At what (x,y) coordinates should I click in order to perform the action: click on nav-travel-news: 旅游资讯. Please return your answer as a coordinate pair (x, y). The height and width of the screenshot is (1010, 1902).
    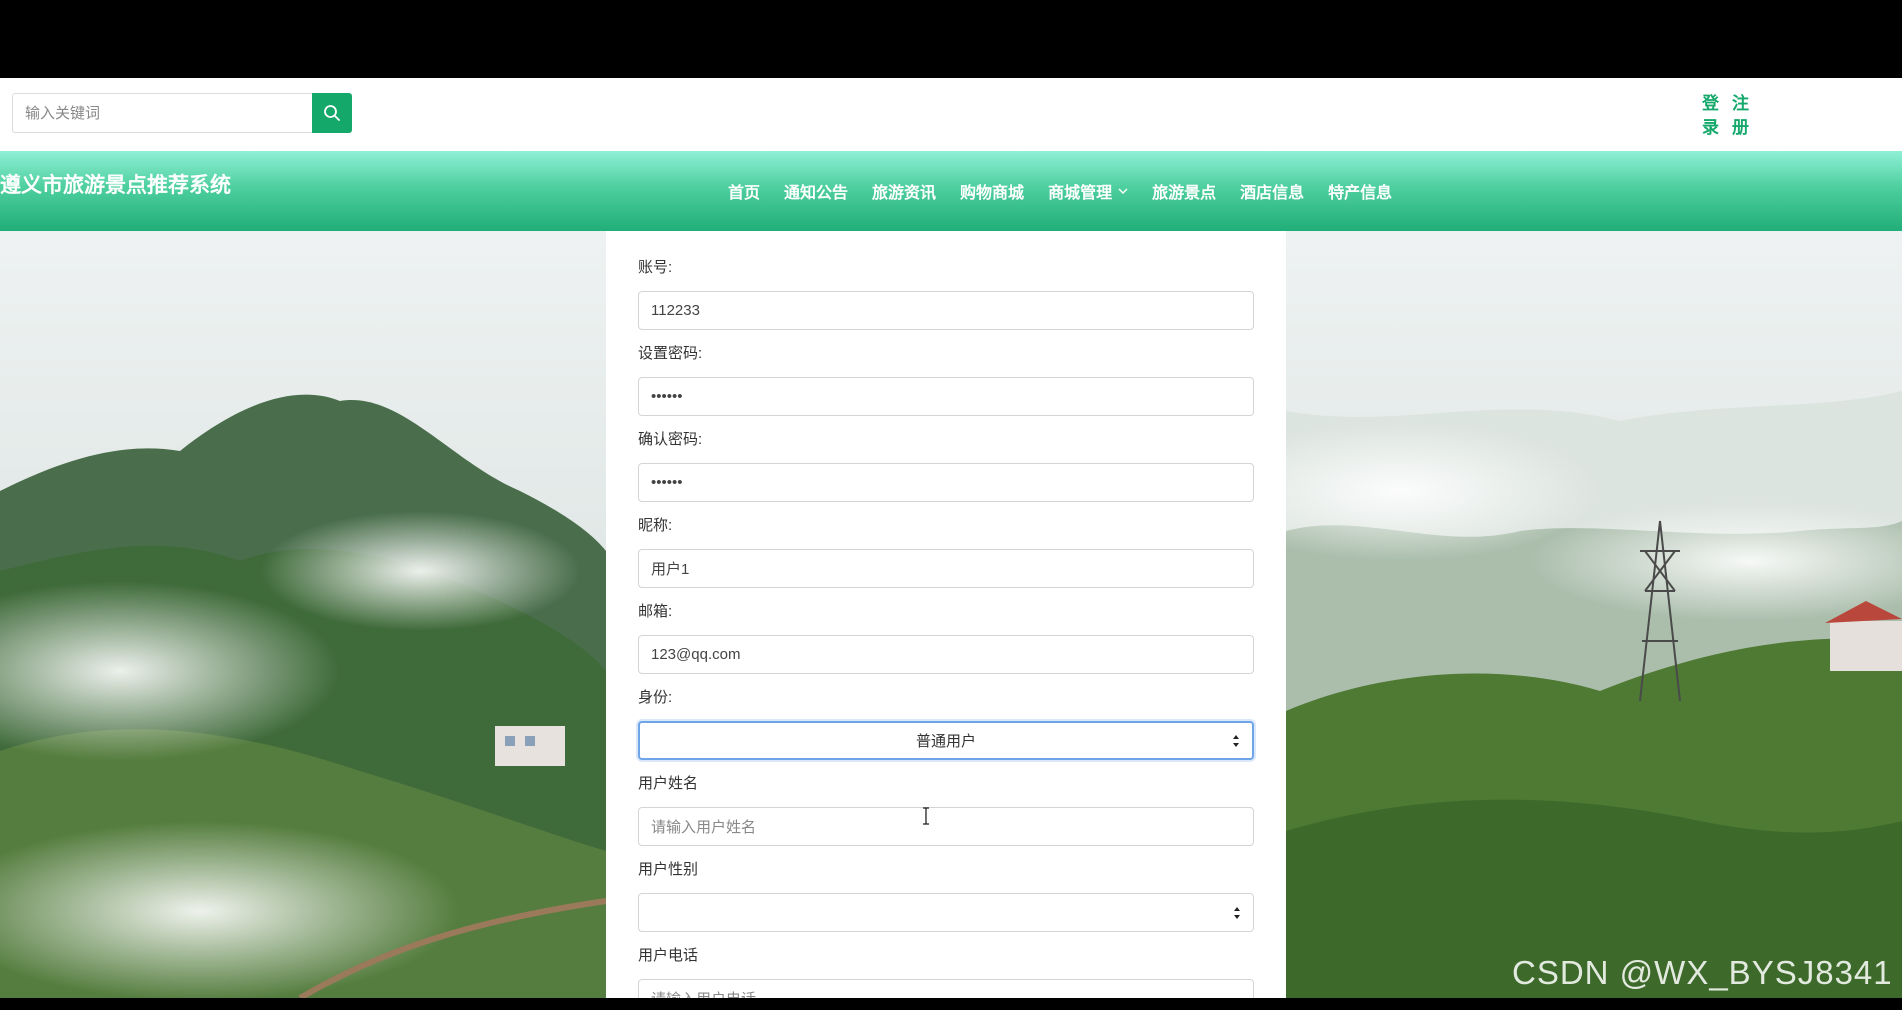
    Looking at the image, I should click on (904, 191).